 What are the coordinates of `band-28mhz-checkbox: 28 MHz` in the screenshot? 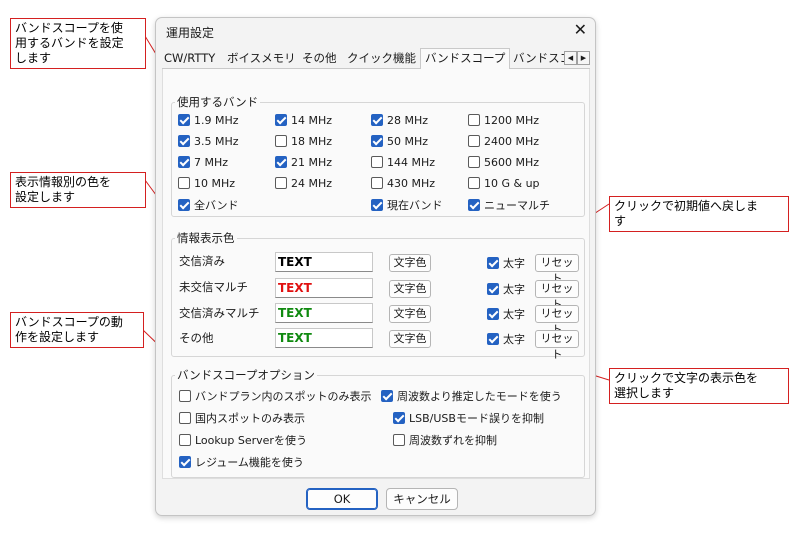 It's located at (399, 120).